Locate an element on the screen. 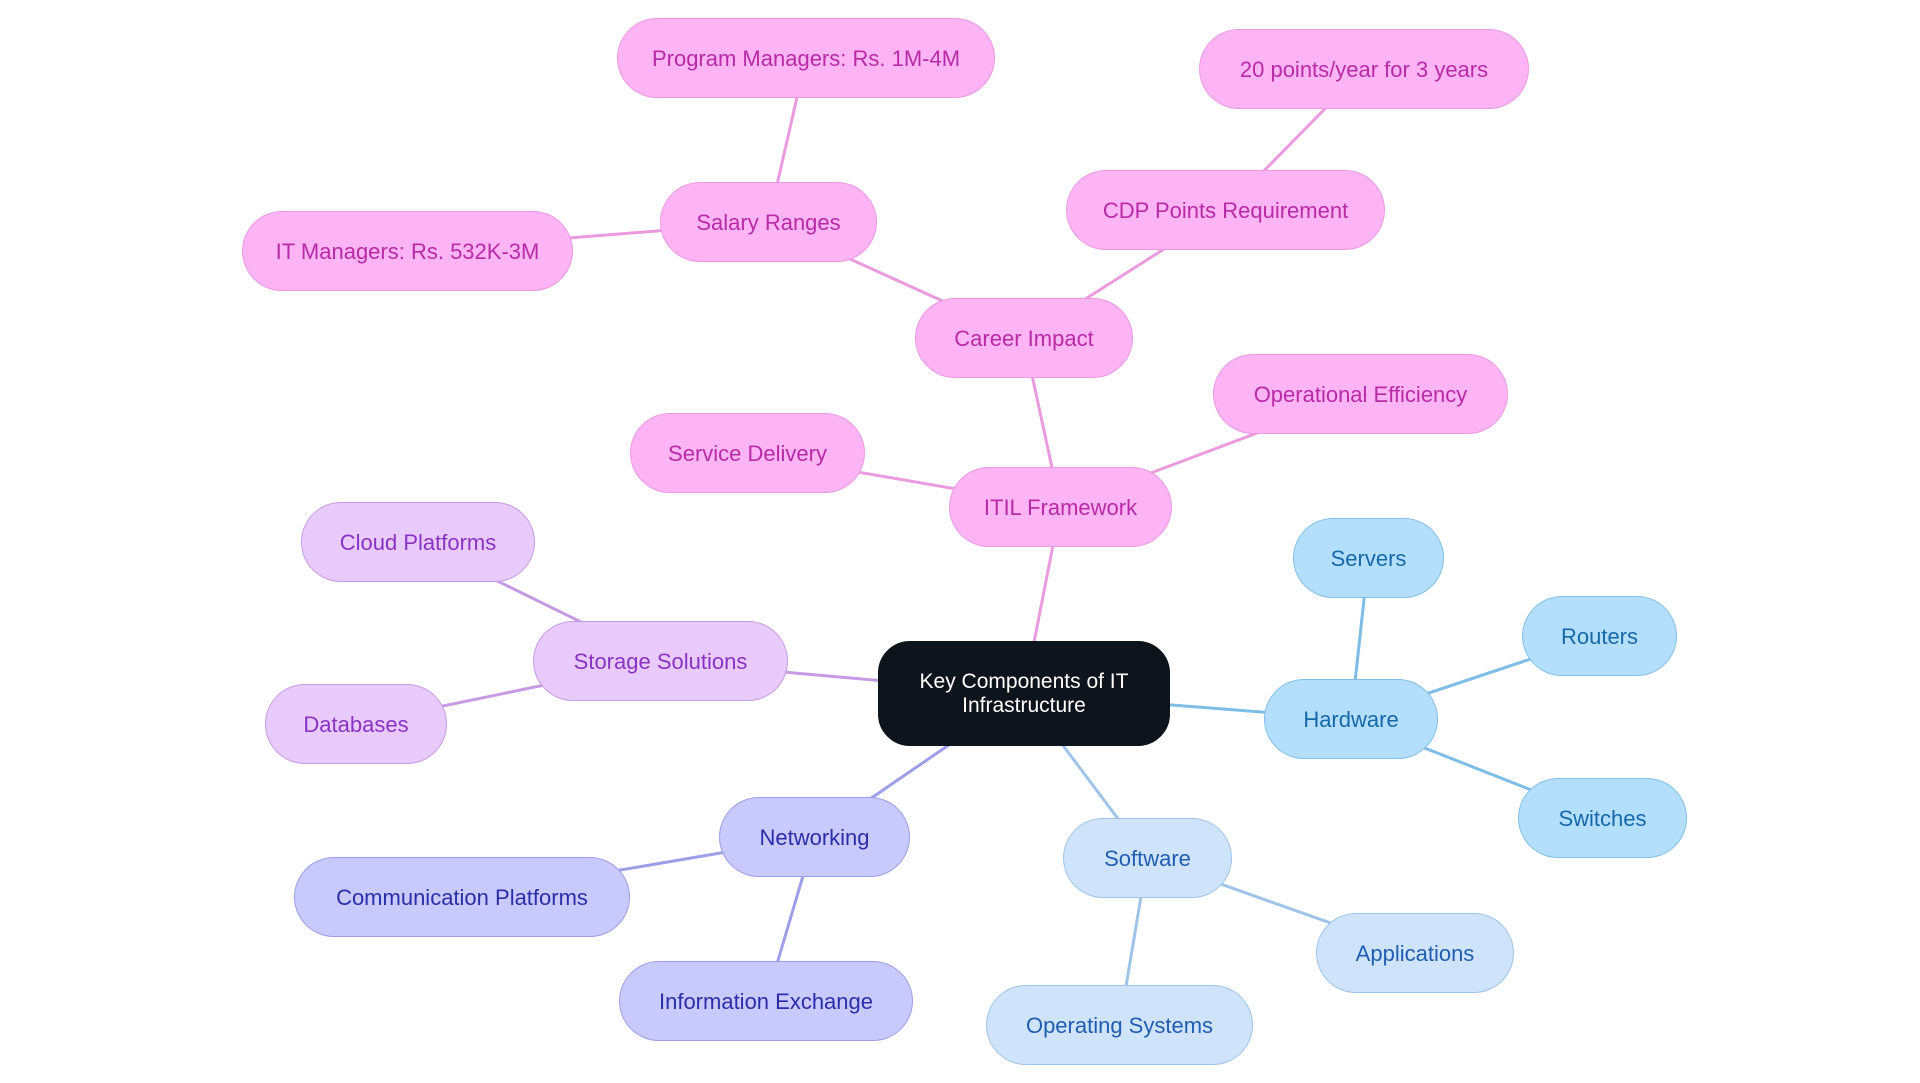 The height and width of the screenshot is (1083, 1920). node-hardware: Hardware is located at coordinates (1351, 719).